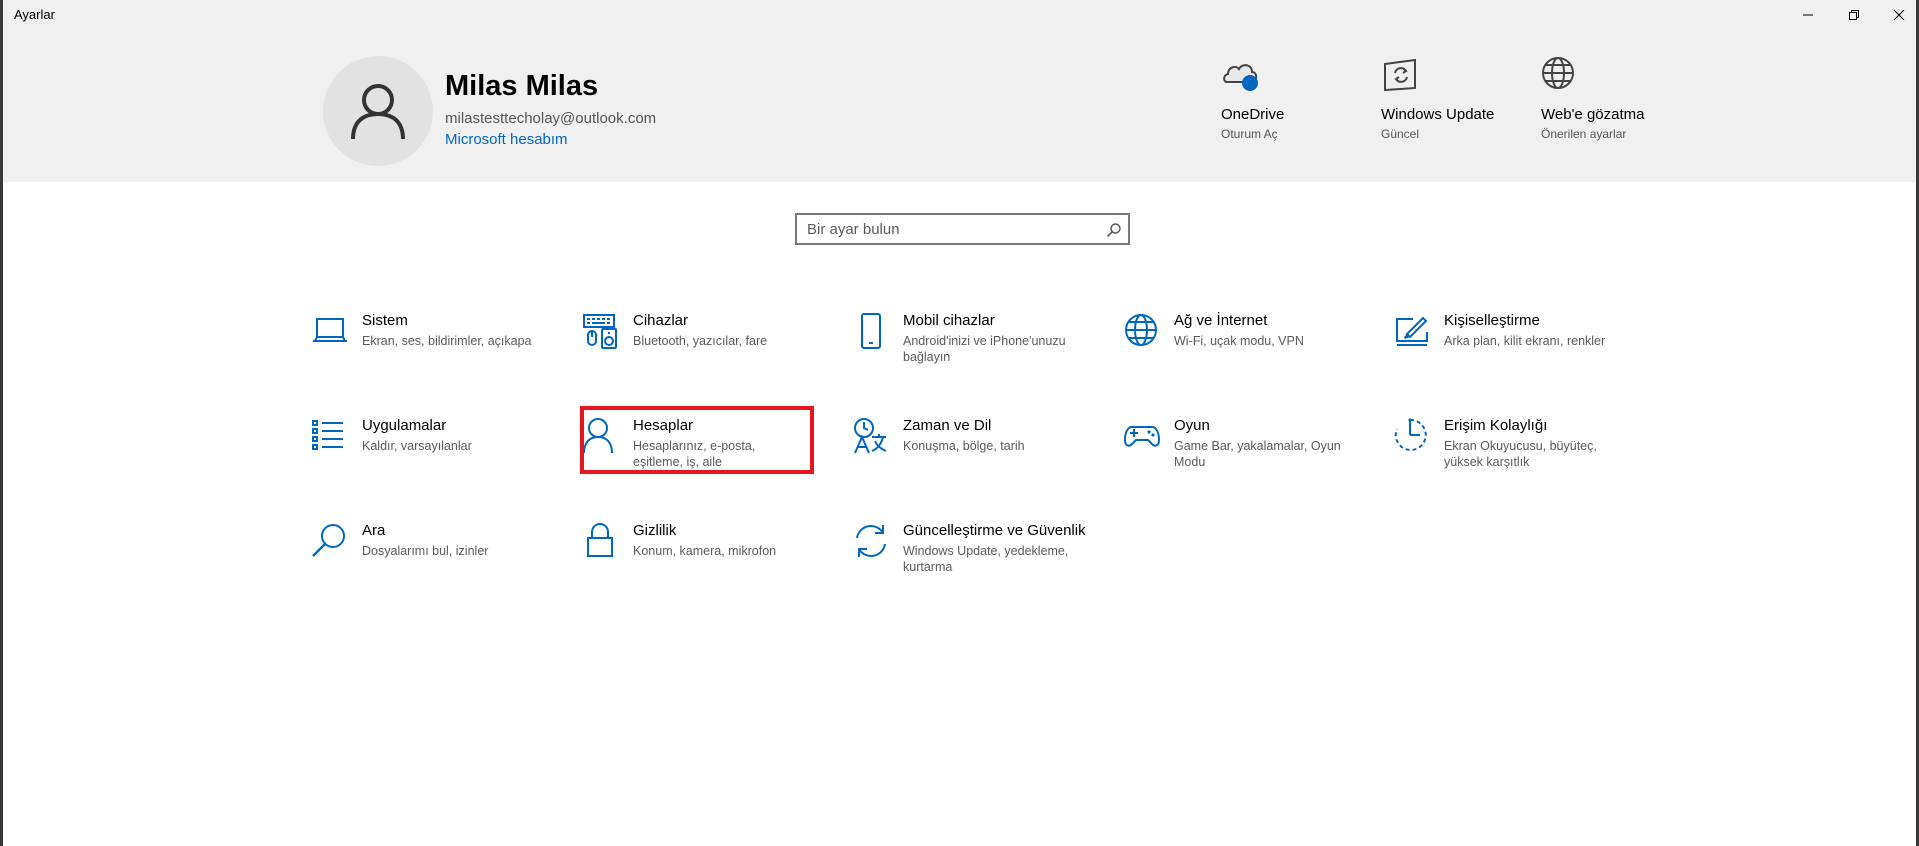  Describe the element at coordinates (425, 551) in the screenshot. I see `tile-description: Dosyalarımı bul, izinler` at that location.